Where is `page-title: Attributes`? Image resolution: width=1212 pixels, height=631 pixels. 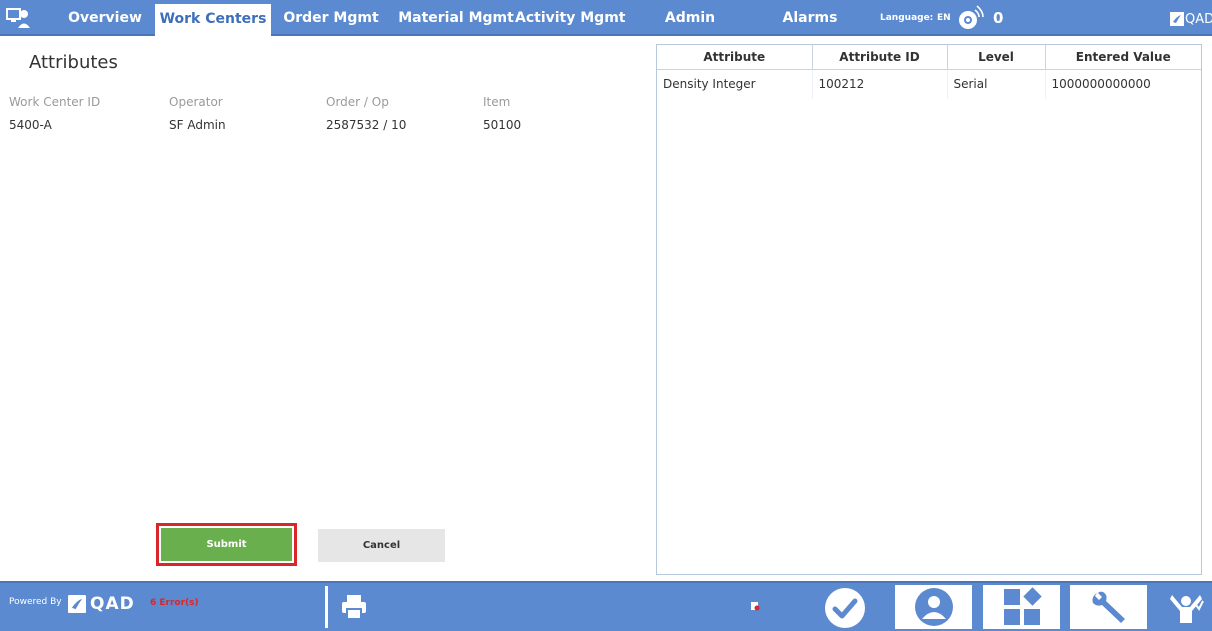 page-title: Attributes is located at coordinates (73, 62).